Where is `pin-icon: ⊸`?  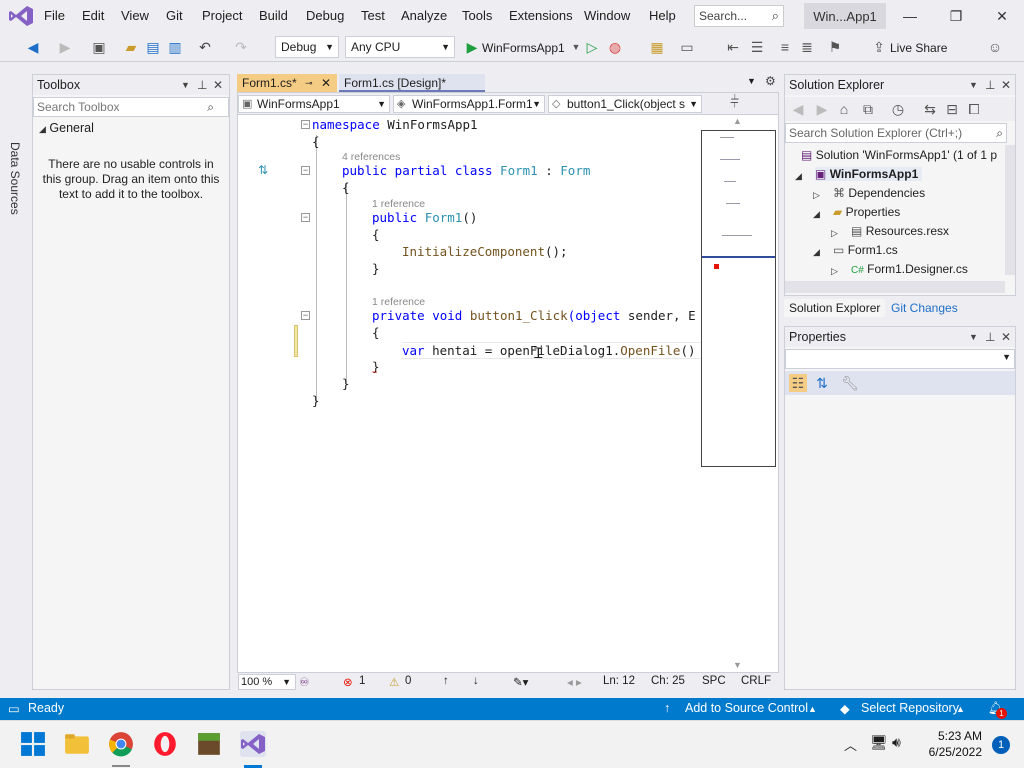
pin-icon: ⊸ is located at coordinates (309, 83).